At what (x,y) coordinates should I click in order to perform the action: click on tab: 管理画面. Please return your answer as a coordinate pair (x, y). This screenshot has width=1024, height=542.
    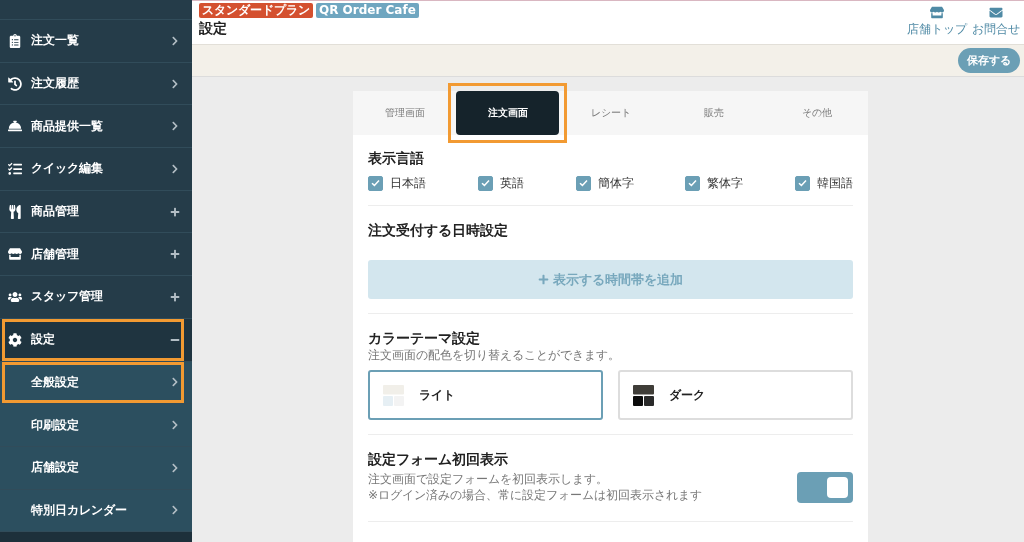
    Looking at the image, I should click on (404, 113).